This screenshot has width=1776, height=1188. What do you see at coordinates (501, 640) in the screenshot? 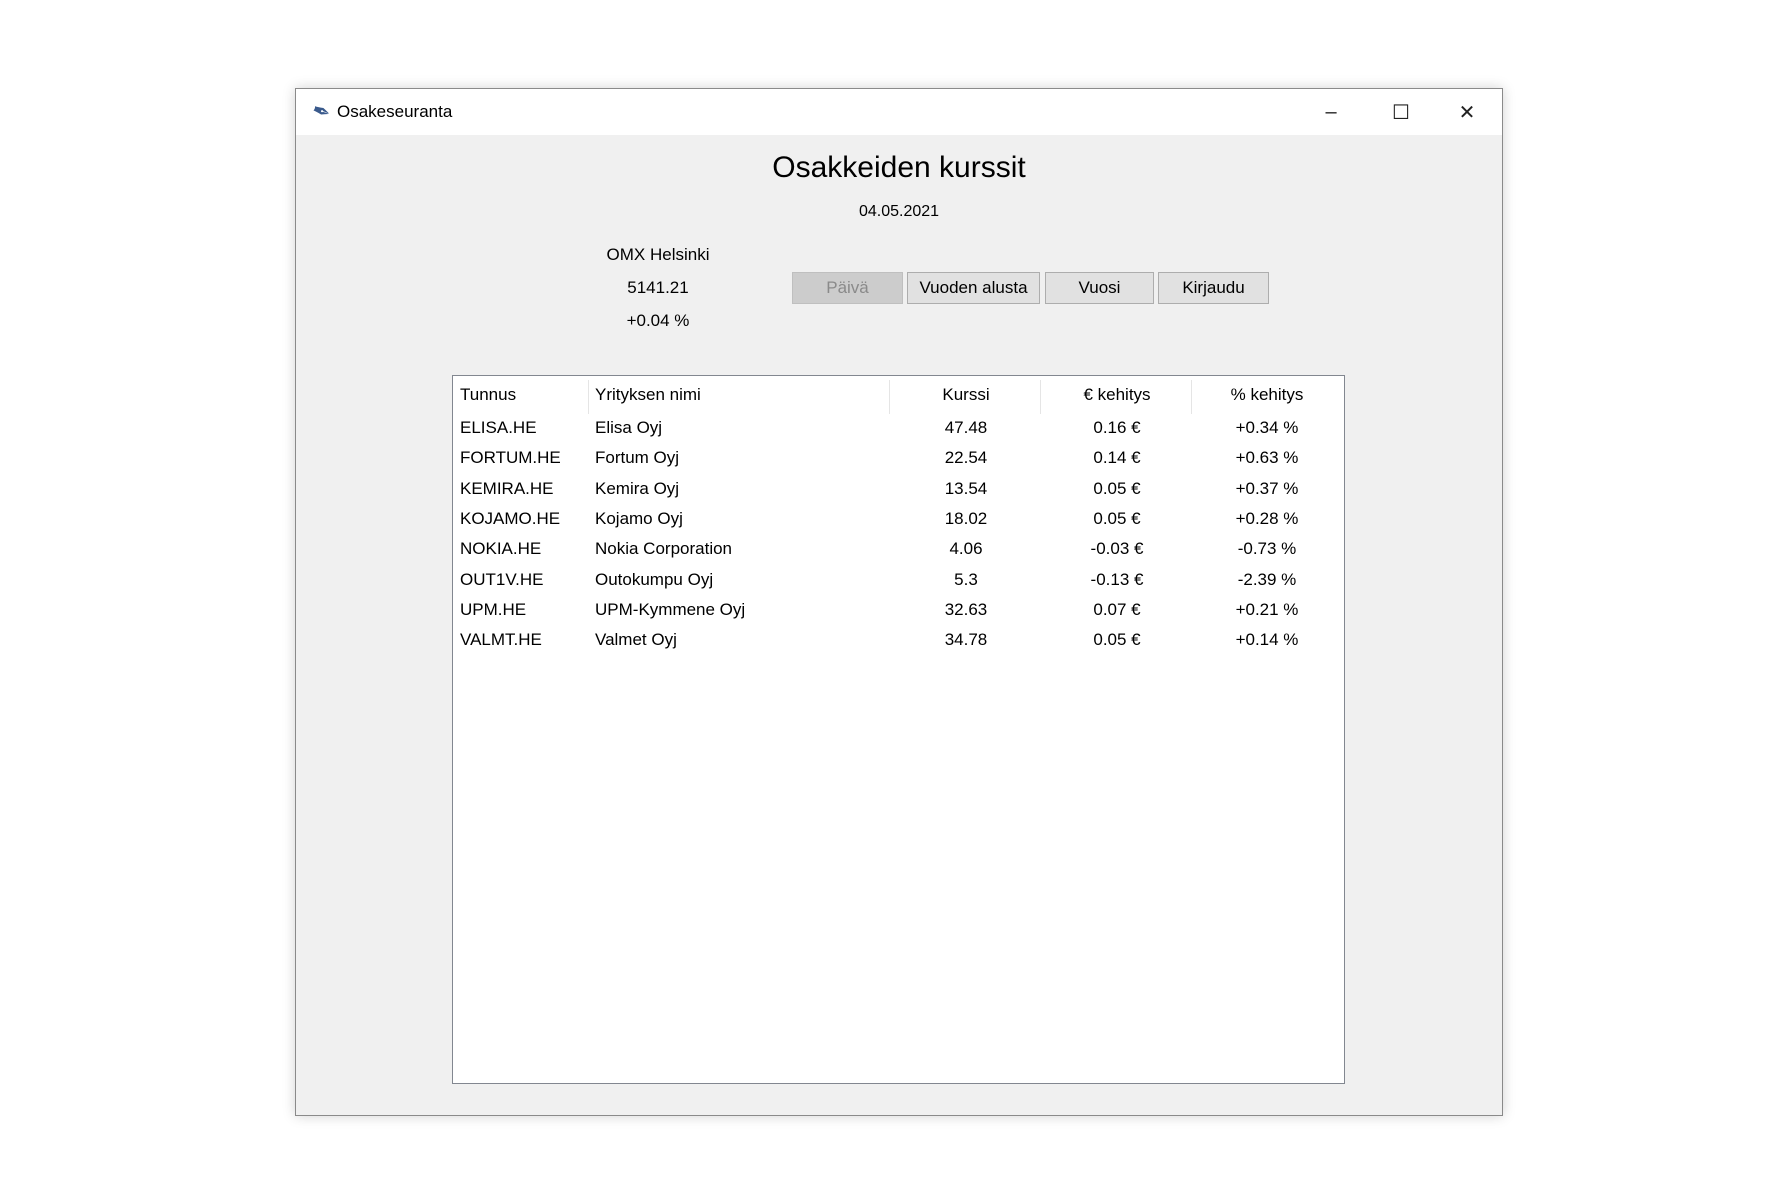
I see `cell-ticker: VALMT.HE` at bounding box center [501, 640].